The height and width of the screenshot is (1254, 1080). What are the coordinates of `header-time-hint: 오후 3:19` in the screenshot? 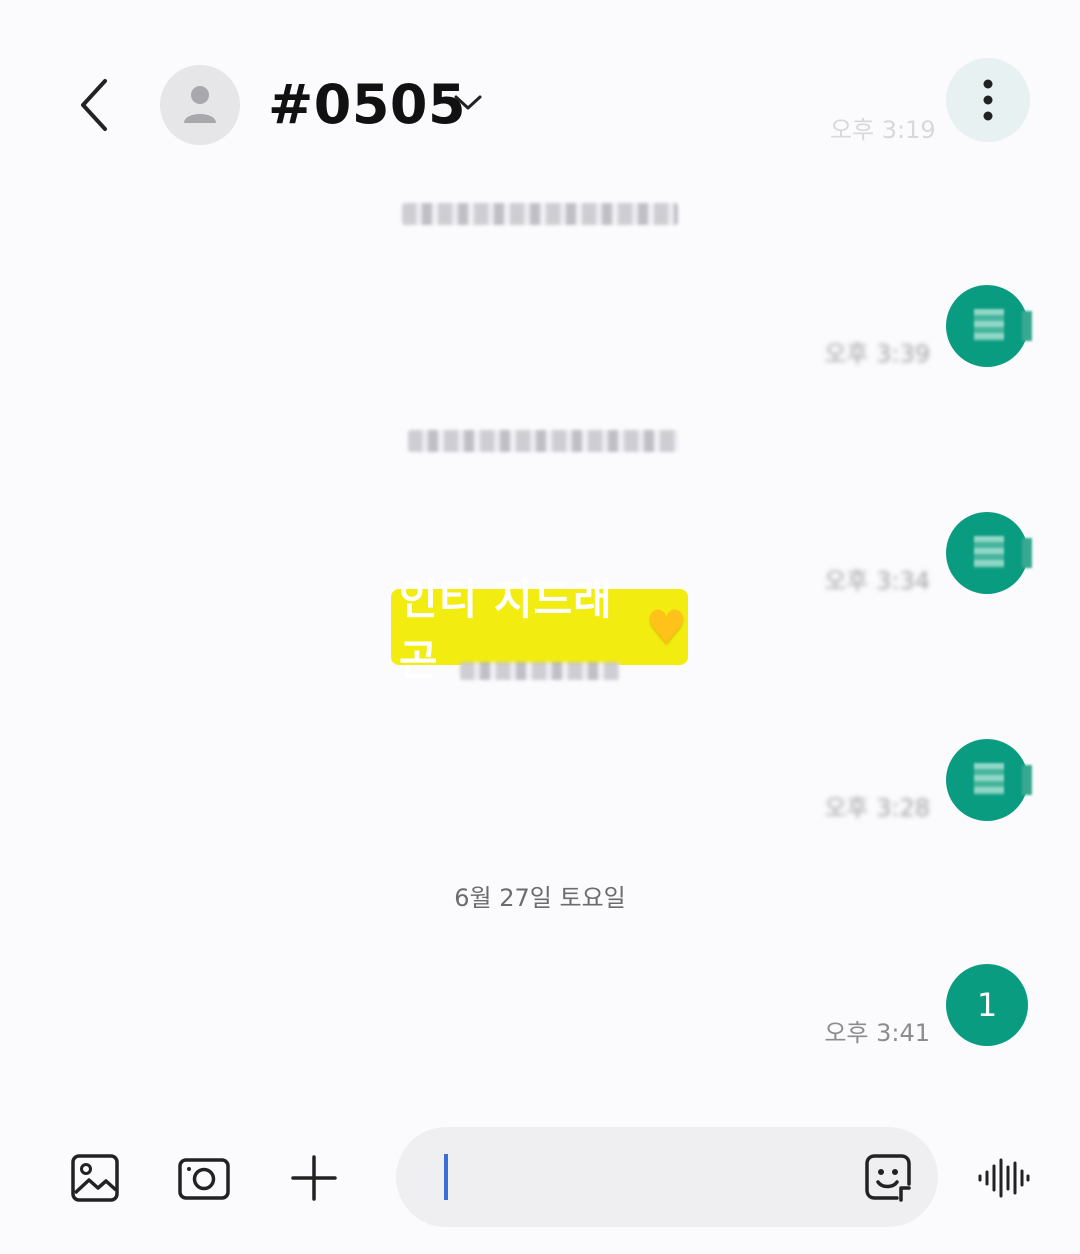 It's located at (883, 130).